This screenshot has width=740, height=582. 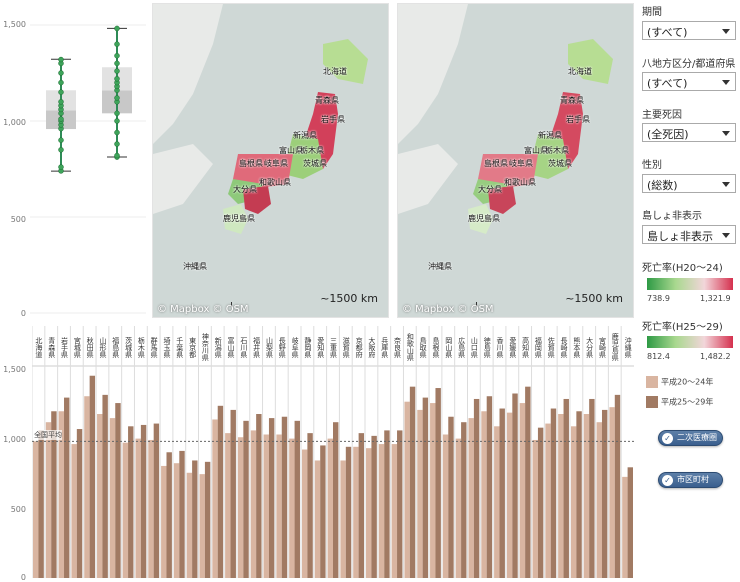 What do you see at coordinates (166, 347) in the screenshot?
I see `pref-column-label: 埼玉県` at bounding box center [166, 347].